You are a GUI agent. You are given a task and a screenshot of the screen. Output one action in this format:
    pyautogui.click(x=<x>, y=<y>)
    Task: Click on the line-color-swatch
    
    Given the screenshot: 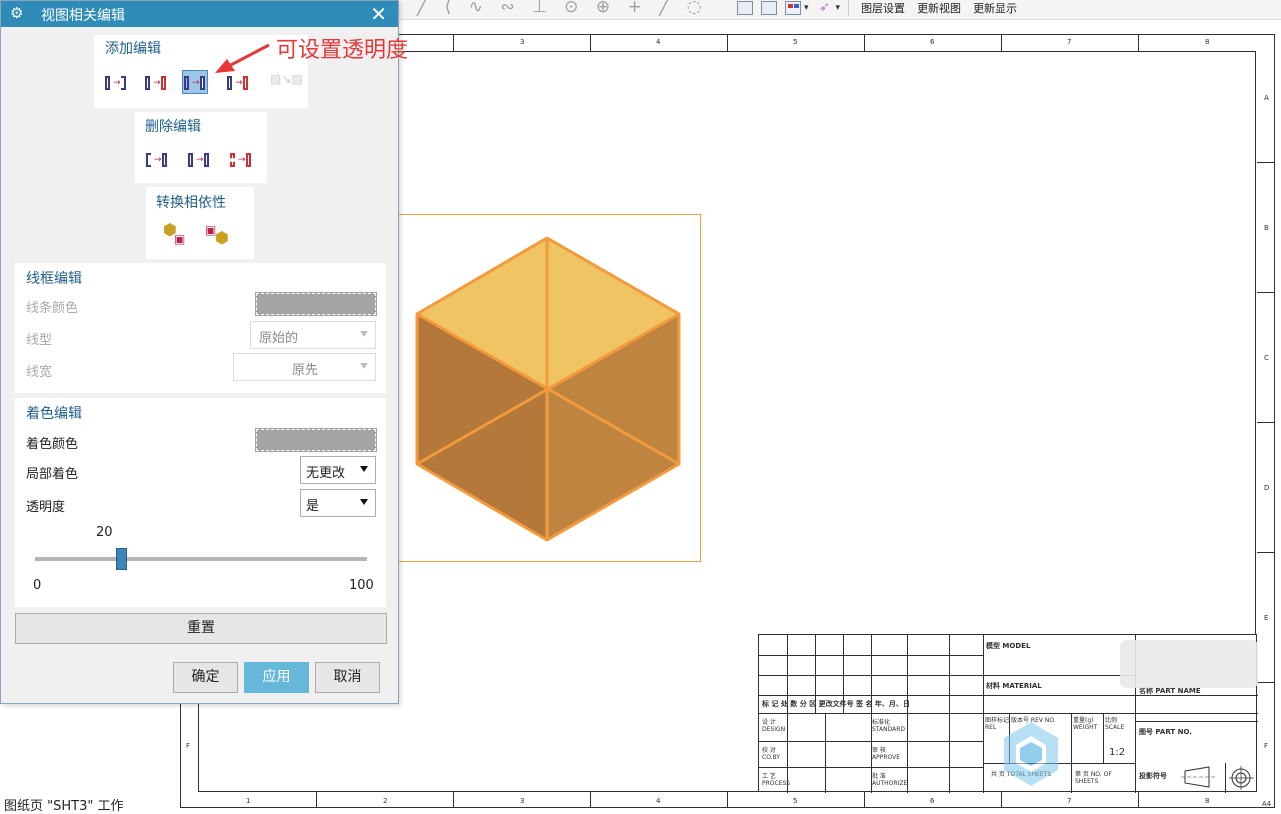 What is the action you would take?
    pyautogui.click(x=316, y=304)
    